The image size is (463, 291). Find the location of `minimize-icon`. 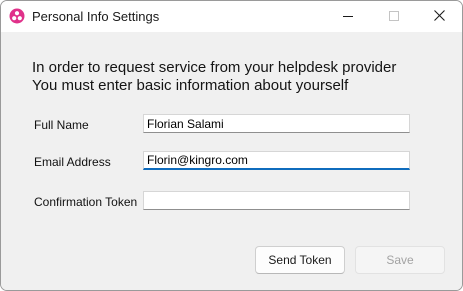

minimize-icon is located at coordinates (348, 17).